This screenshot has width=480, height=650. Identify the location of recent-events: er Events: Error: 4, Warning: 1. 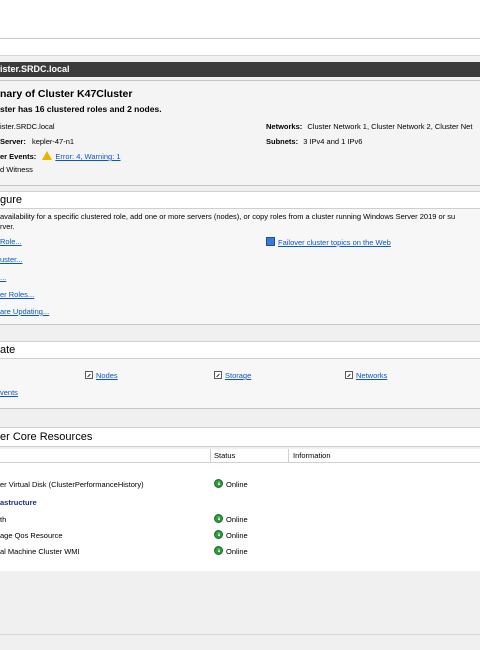
(60, 156).